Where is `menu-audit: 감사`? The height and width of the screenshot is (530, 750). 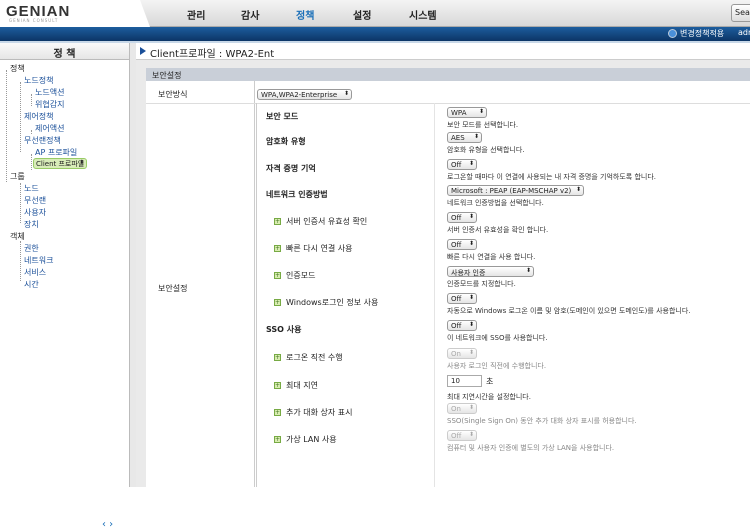
menu-audit: 감사 is located at coordinates (250, 14).